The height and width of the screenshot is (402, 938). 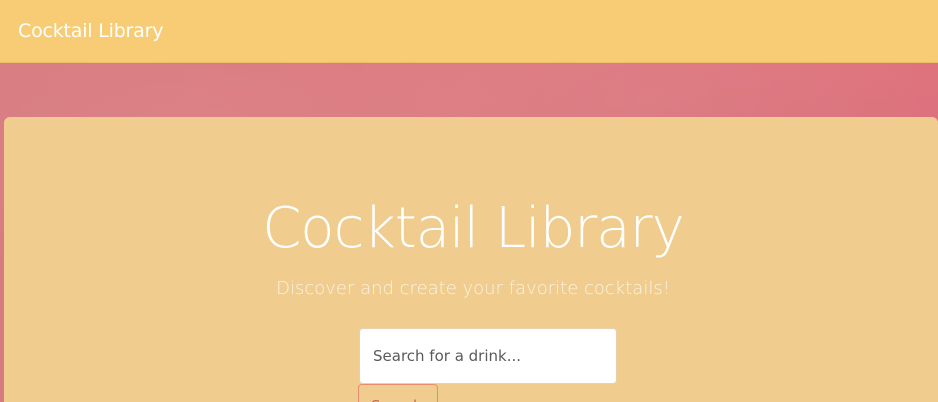 I want to click on hero-title: Cocktail Library, so click(x=473, y=228).